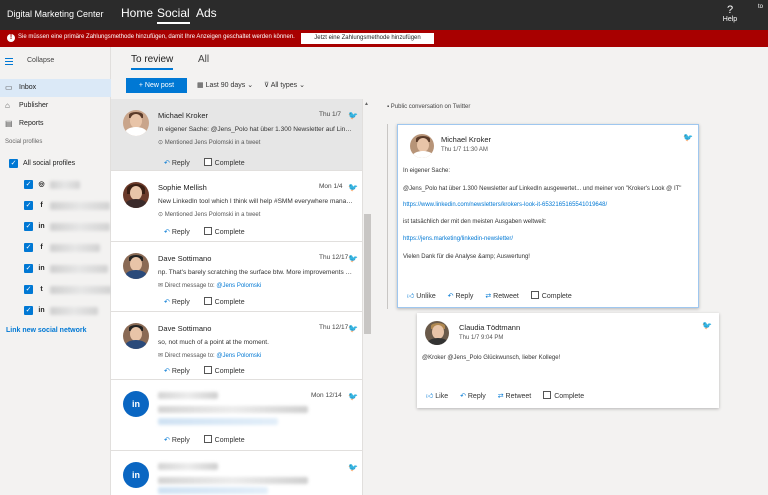 The width and height of the screenshot is (768, 495). Describe the element at coordinates (136, 336) in the screenshot. I see `avatar` at that location.